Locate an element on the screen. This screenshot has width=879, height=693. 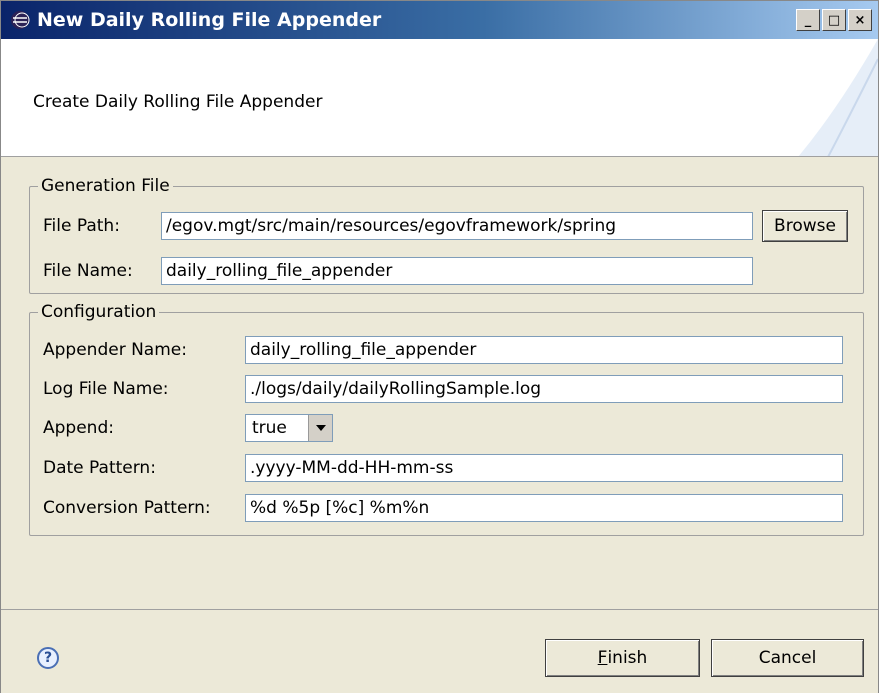
log-file-name-input: ./logs/daily/dailyRollingSample.log is located at coordinates (544, 389).